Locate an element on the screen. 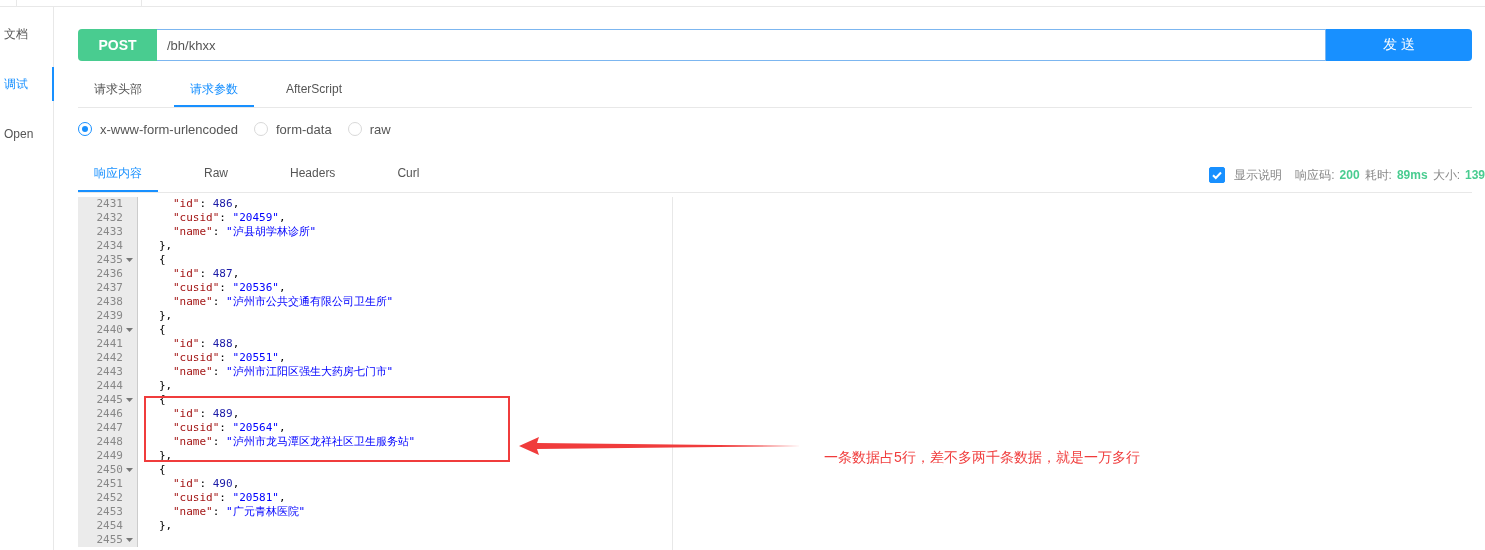 This screenshot has width=1485, height=550. radio-label: form-data is located at coordinates (304, 129).